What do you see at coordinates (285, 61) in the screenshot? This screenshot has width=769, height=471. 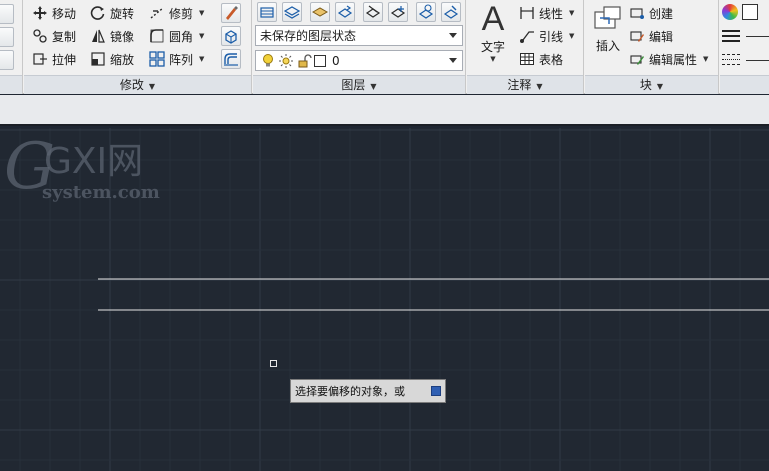 I see `sun-icon` at bounding box center [285, 61].